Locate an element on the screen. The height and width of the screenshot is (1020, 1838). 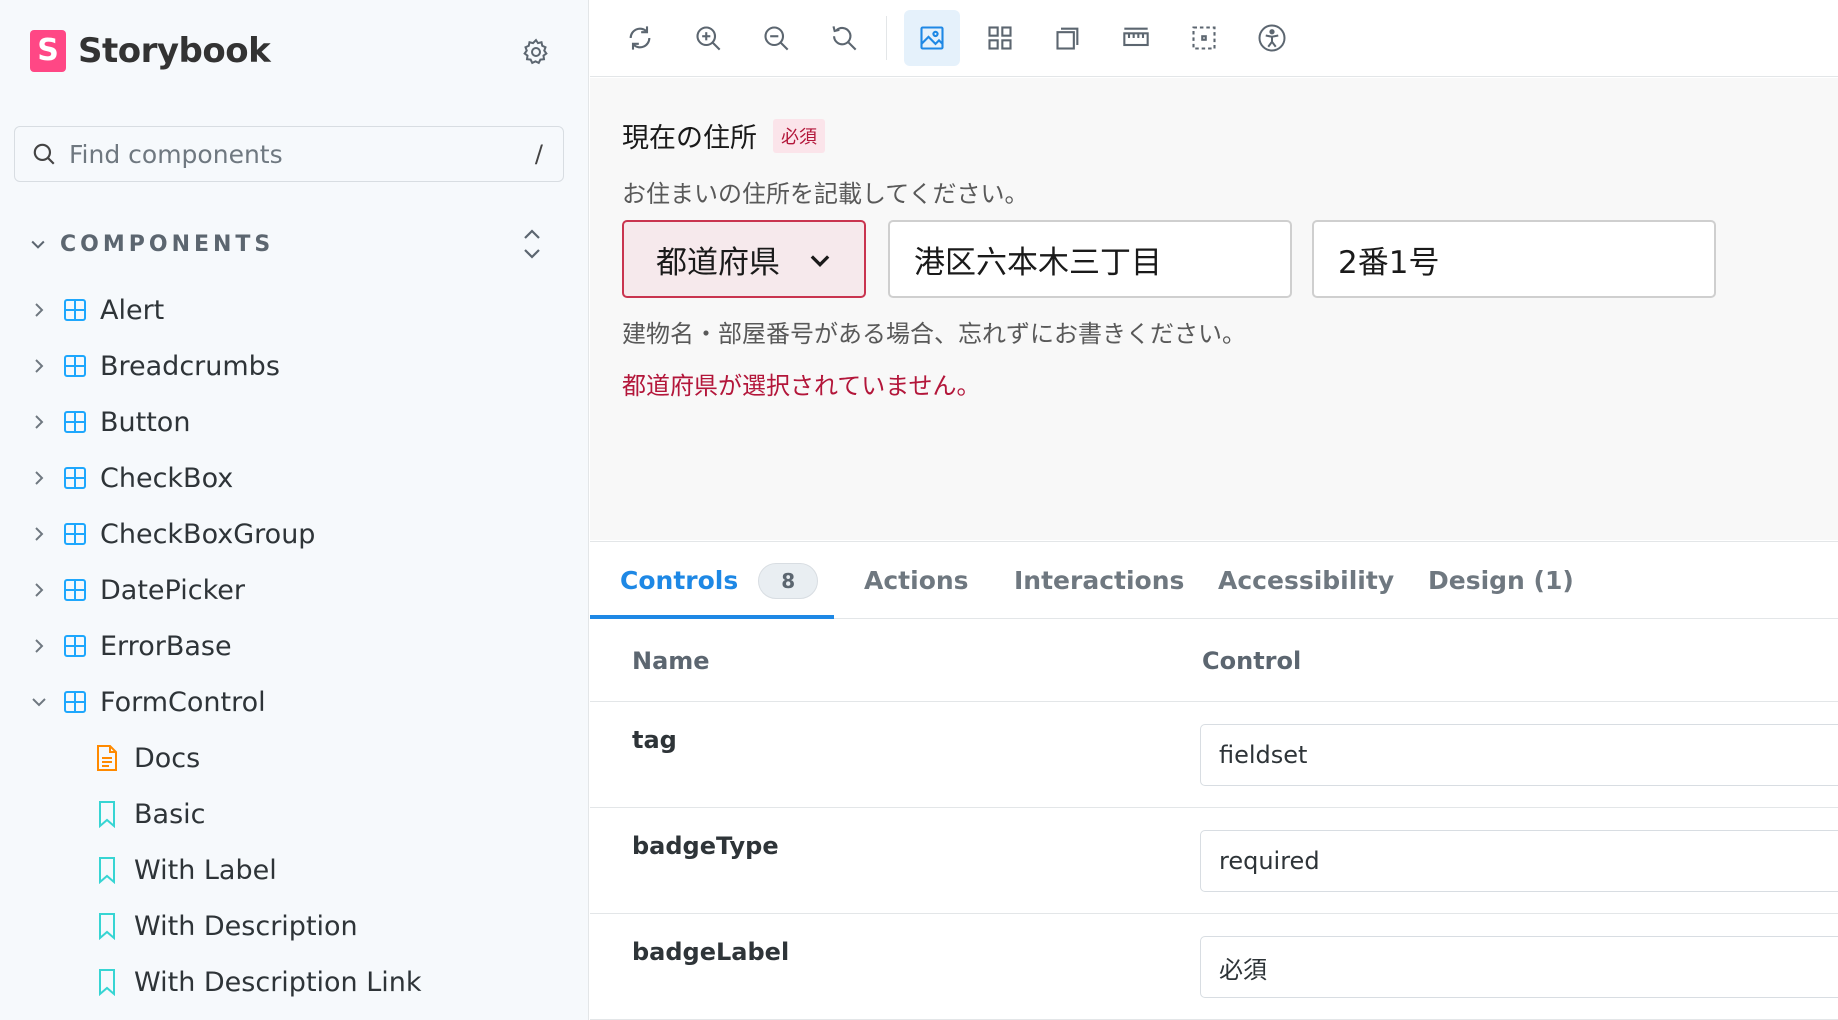
brand: S Storybook is located at coordinates (150, 51).